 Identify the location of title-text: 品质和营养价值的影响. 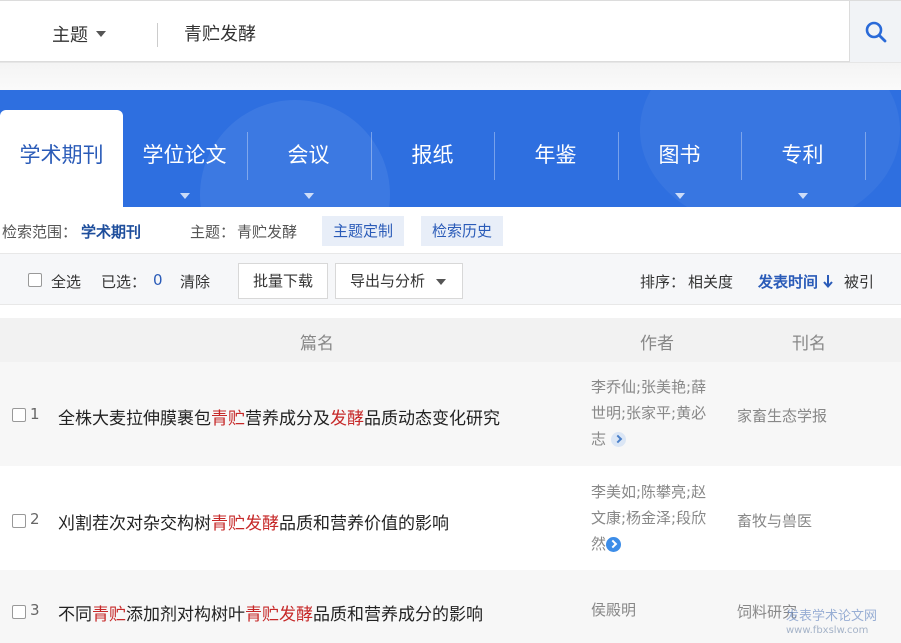
(364, 524).